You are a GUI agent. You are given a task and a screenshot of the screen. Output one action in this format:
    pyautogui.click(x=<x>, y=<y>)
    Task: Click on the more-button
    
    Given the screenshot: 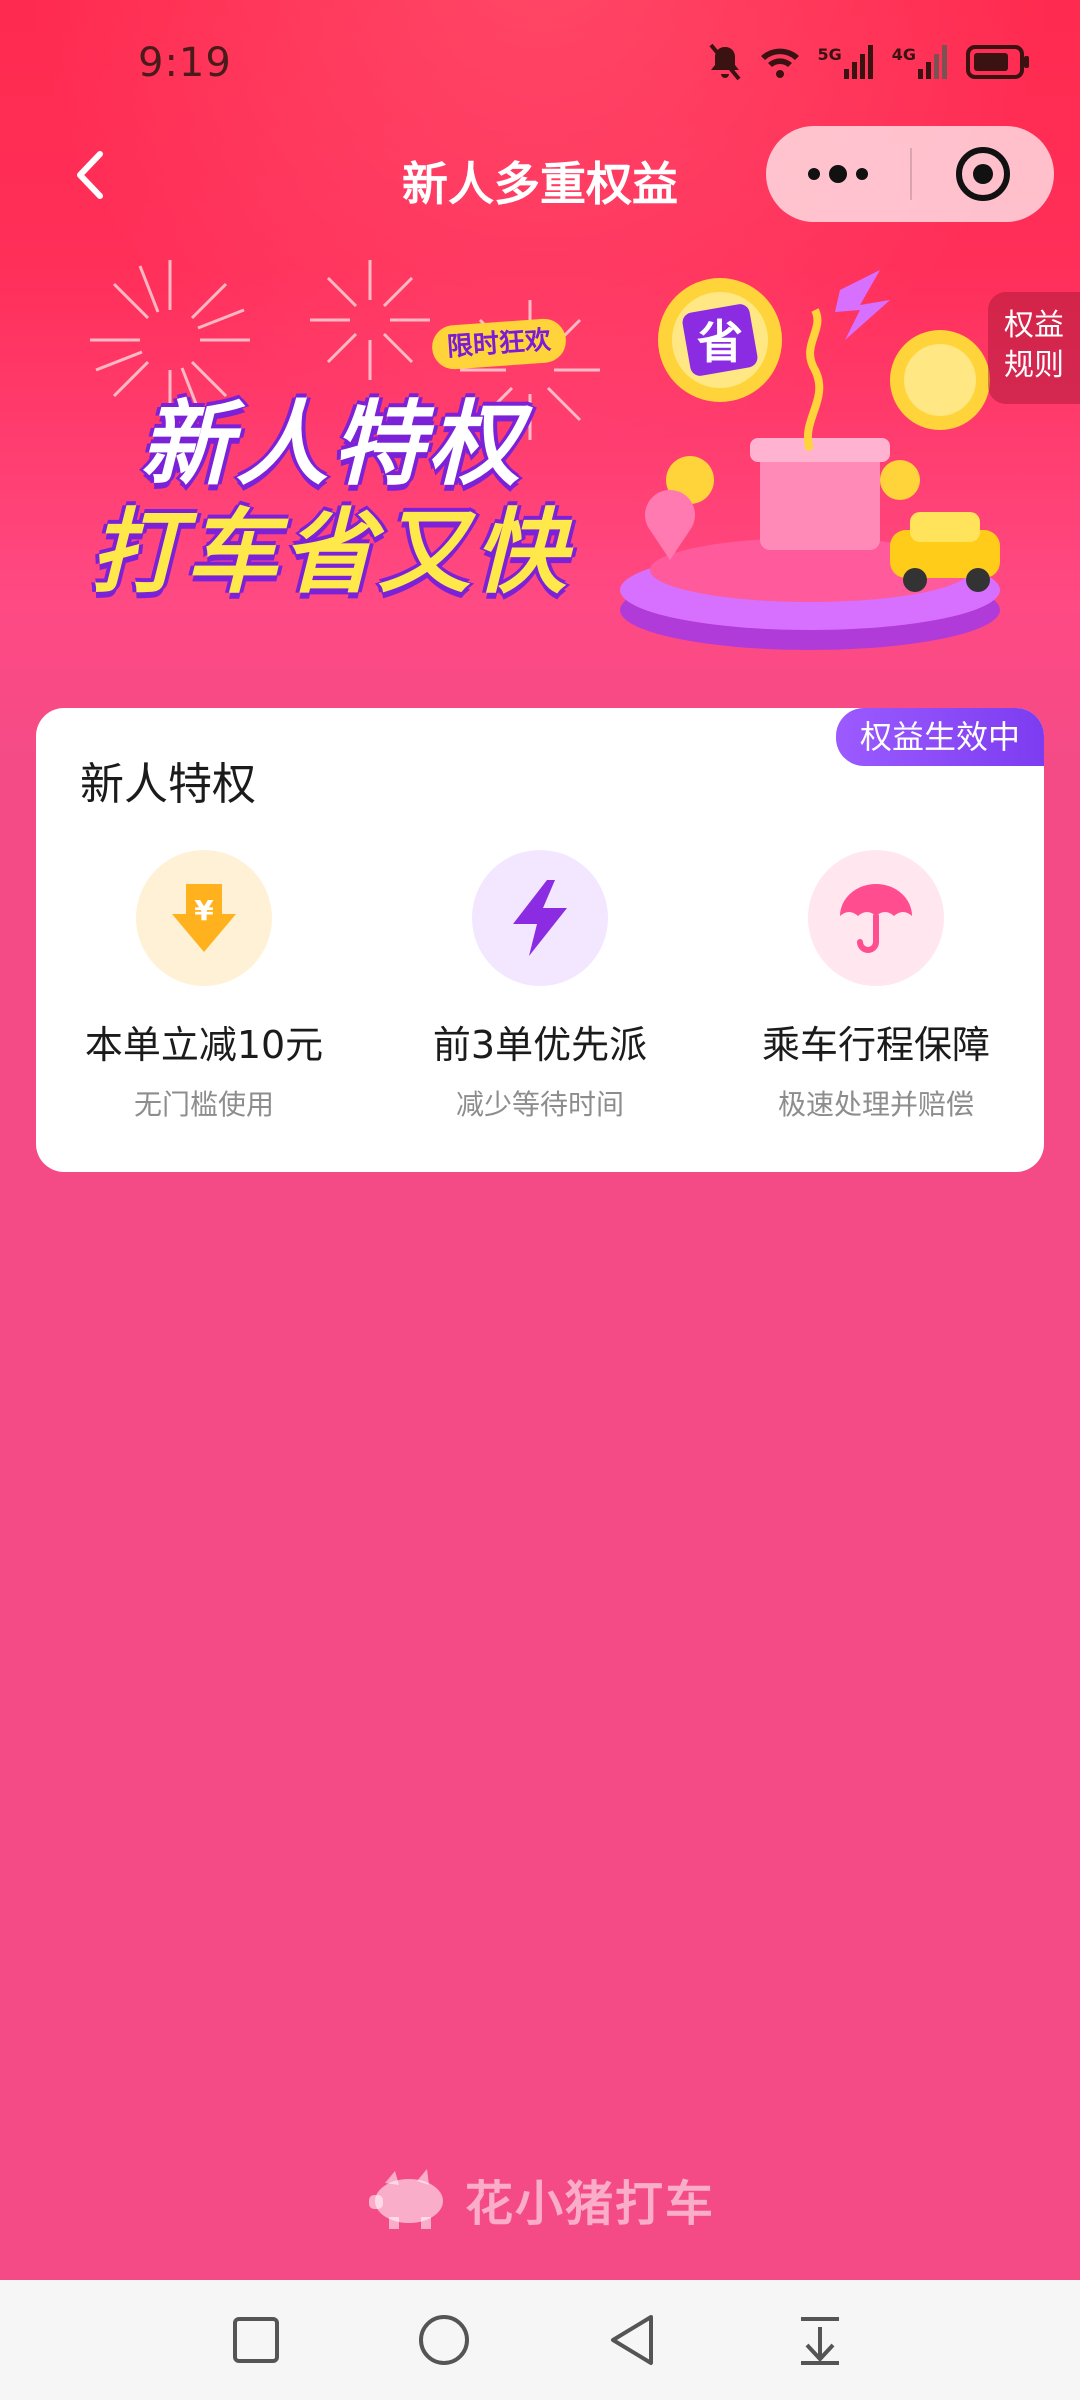 What is the action you would take?
    pyautogui.click(x=838, y=174)
    